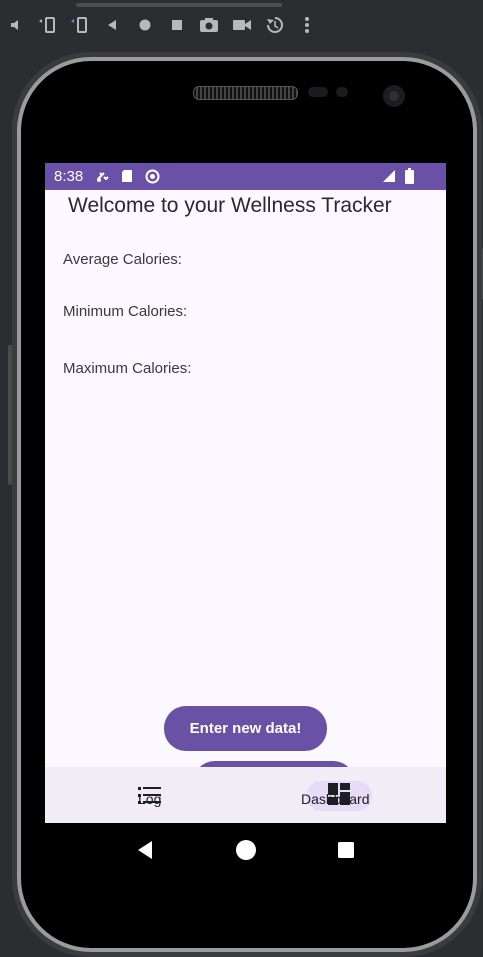 This screenshot has width=483, height=957. What do you see at coordinates (342, 92) in the screenshot?
I see `light-sensor` at bounding box center [342, 92].